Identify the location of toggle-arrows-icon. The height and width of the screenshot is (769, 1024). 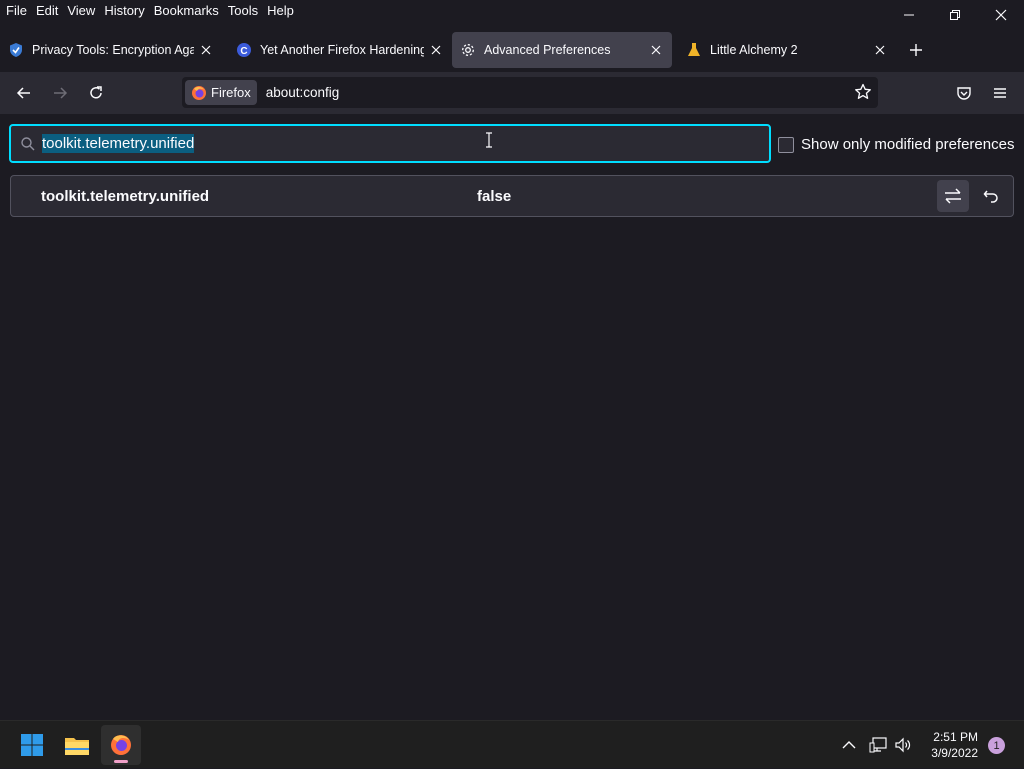
(953, 196).